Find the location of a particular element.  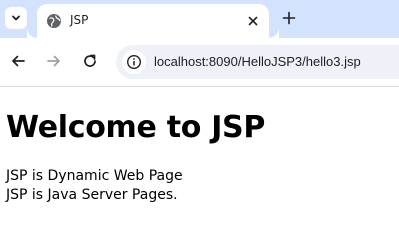

site-info-icon is located at coordinates (134, 62).